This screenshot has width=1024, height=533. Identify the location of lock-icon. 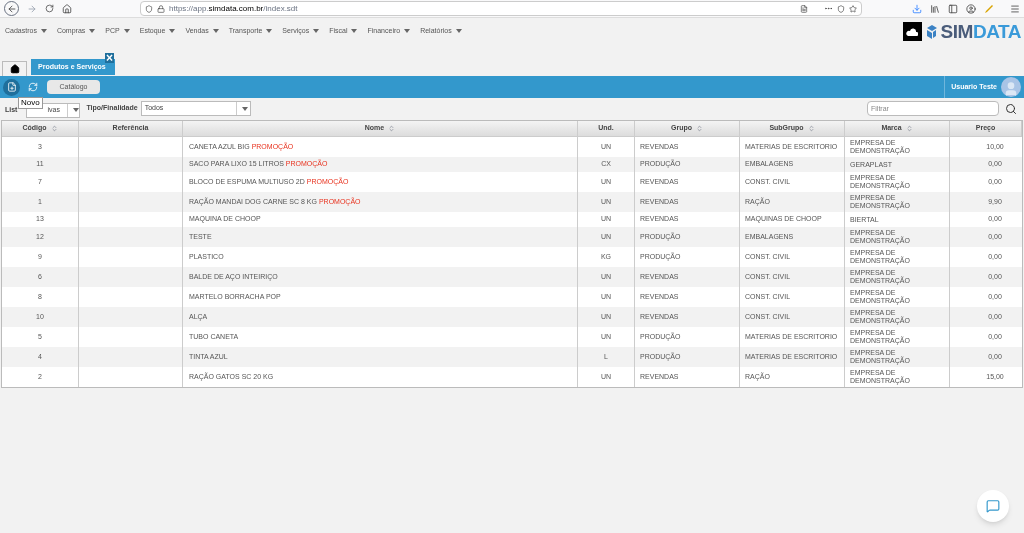
(161, 8).